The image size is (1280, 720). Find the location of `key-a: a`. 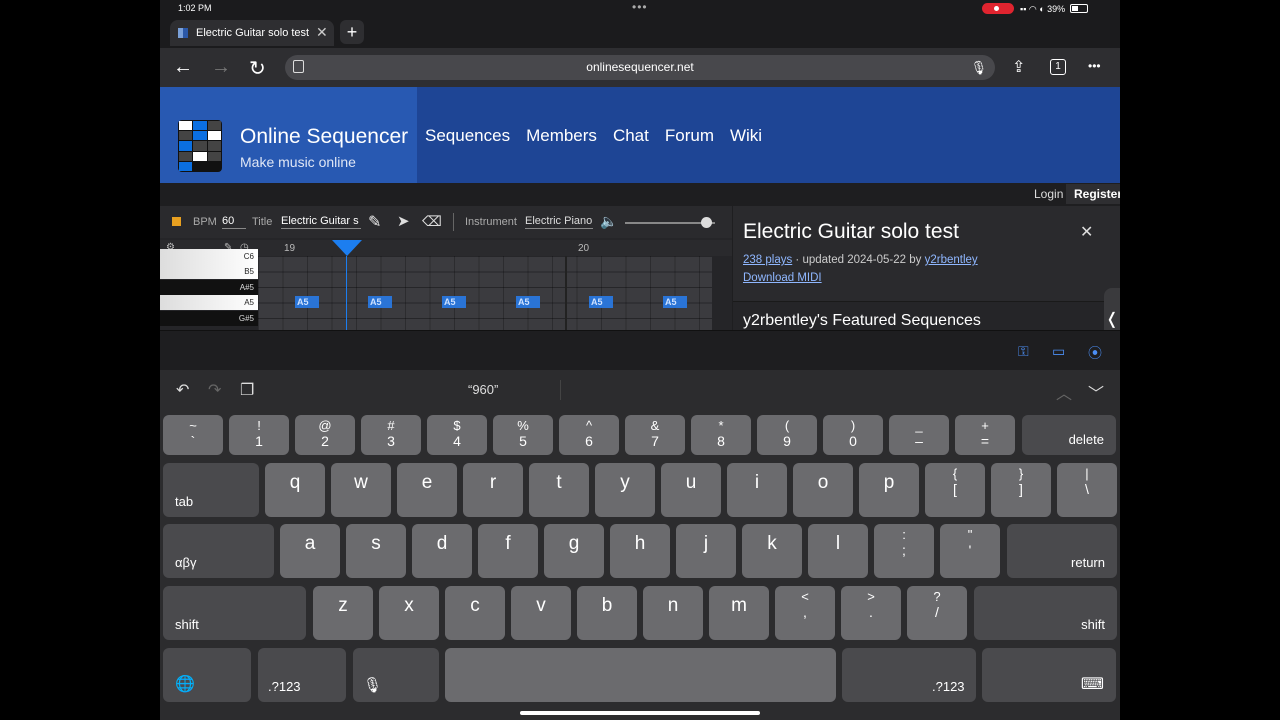

key-a: a is located at coordinates (310, 551).